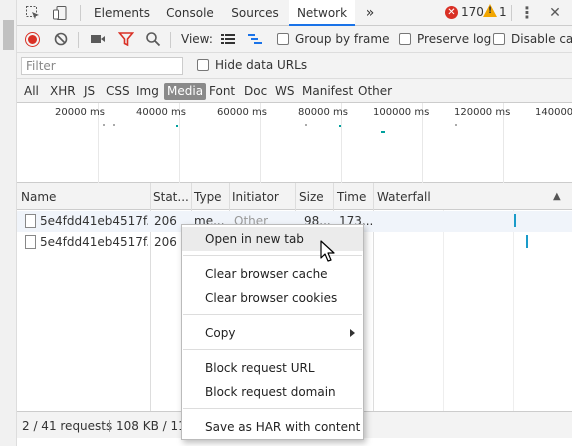 This screenshot has width=572, height=446. What do you see at coordinates (33, 13) in the screenshot?
I see `inspect-element-icon` at bounding box center [33, 13].